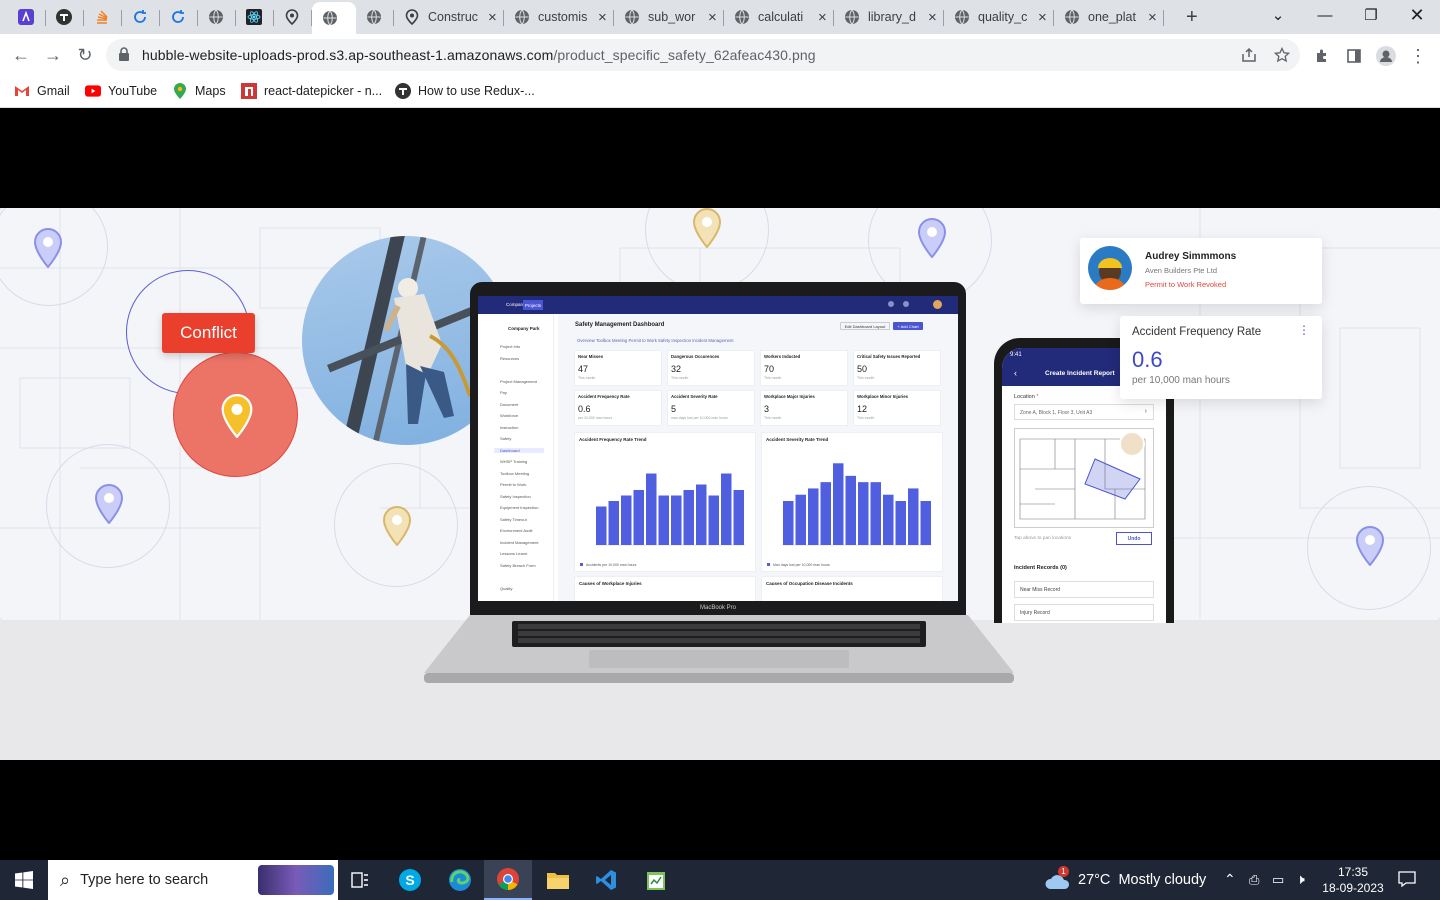  I want to click on kpi-subtitle: This month, so click(773, 418).